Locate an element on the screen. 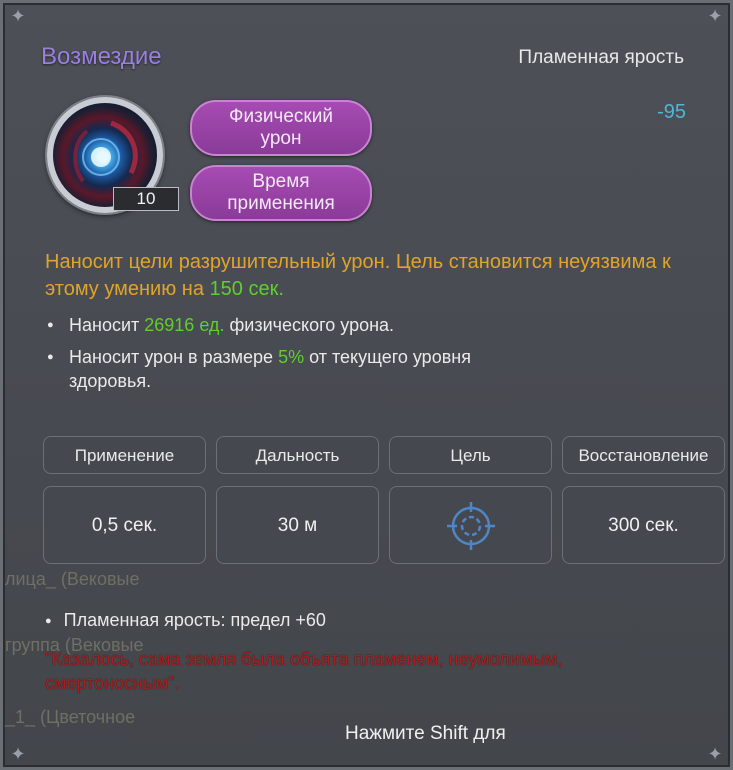  list-item: Наносит 26916 ед. физического урона. is located at coordinates (370, 325).